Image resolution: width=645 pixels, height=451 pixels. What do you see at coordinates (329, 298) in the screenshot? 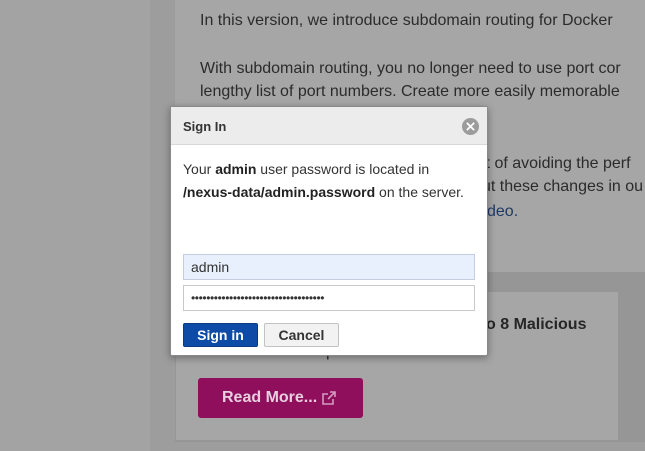
I see `password-field: •••••••••••••••••••••••••••••••••••` at bounding box center [329, 298].